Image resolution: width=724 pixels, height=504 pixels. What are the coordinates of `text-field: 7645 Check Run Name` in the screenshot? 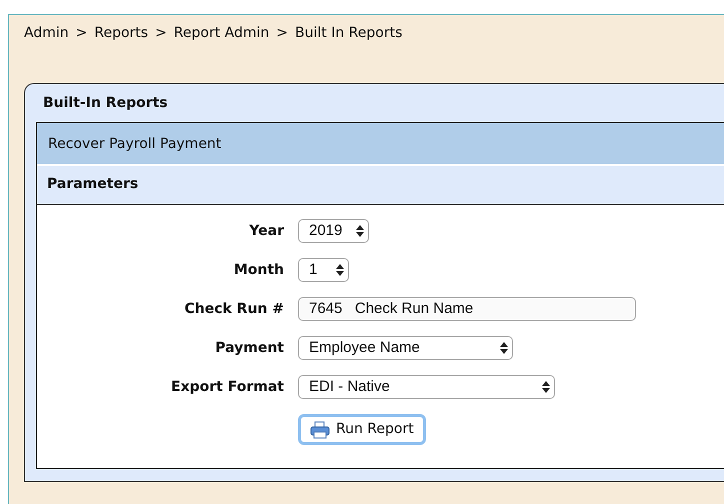 It's located at (467, 309).